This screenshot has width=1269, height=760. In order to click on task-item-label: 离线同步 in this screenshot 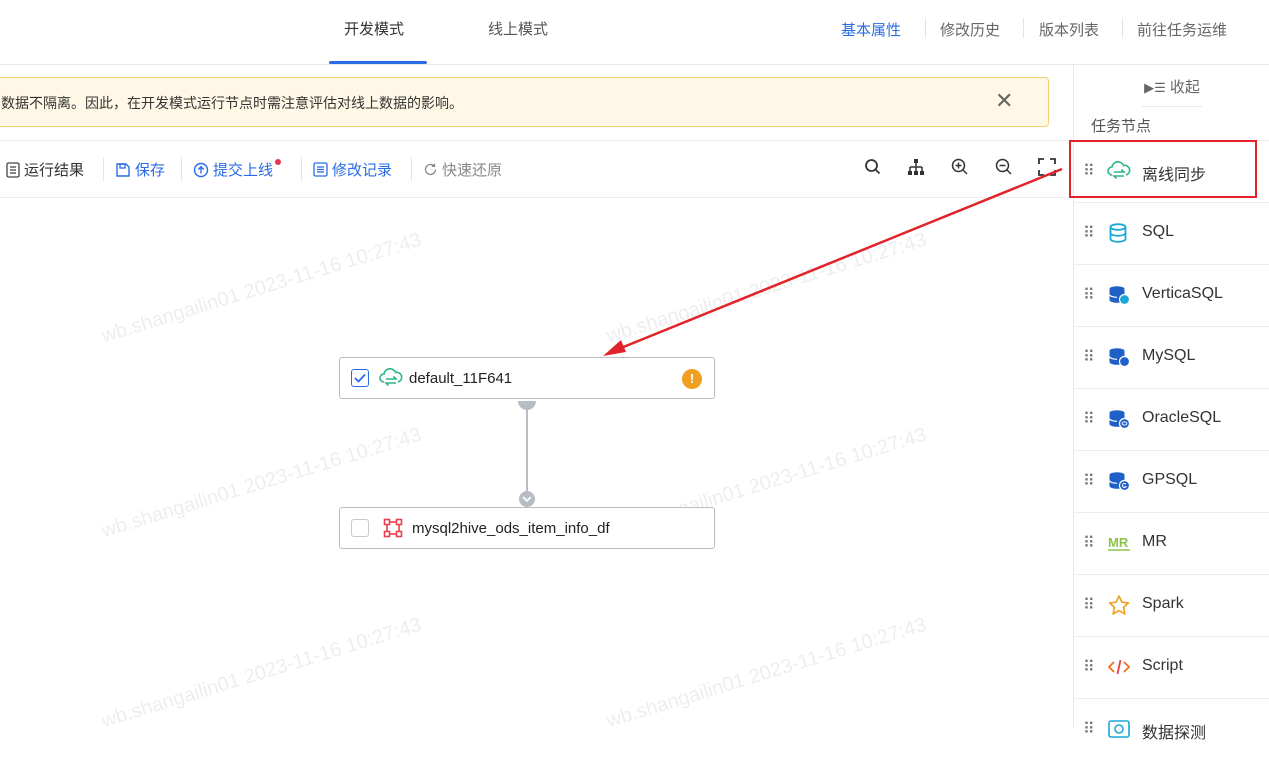, I will do `click(1174, 175)`.